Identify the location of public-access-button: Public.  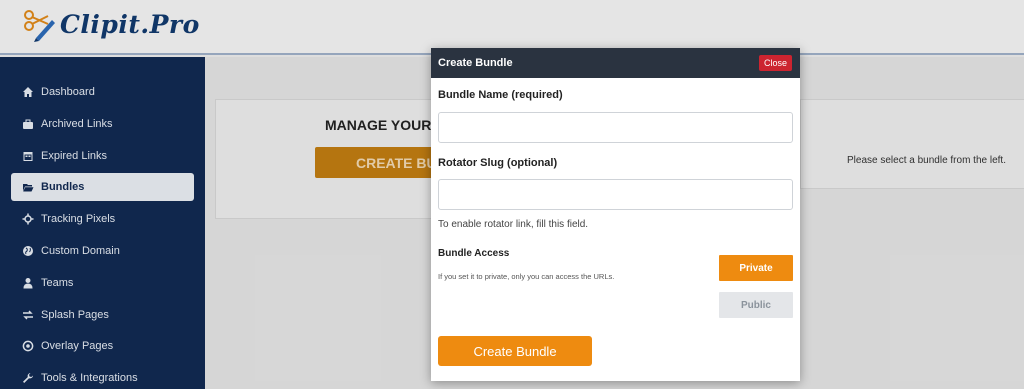
(756, 305).